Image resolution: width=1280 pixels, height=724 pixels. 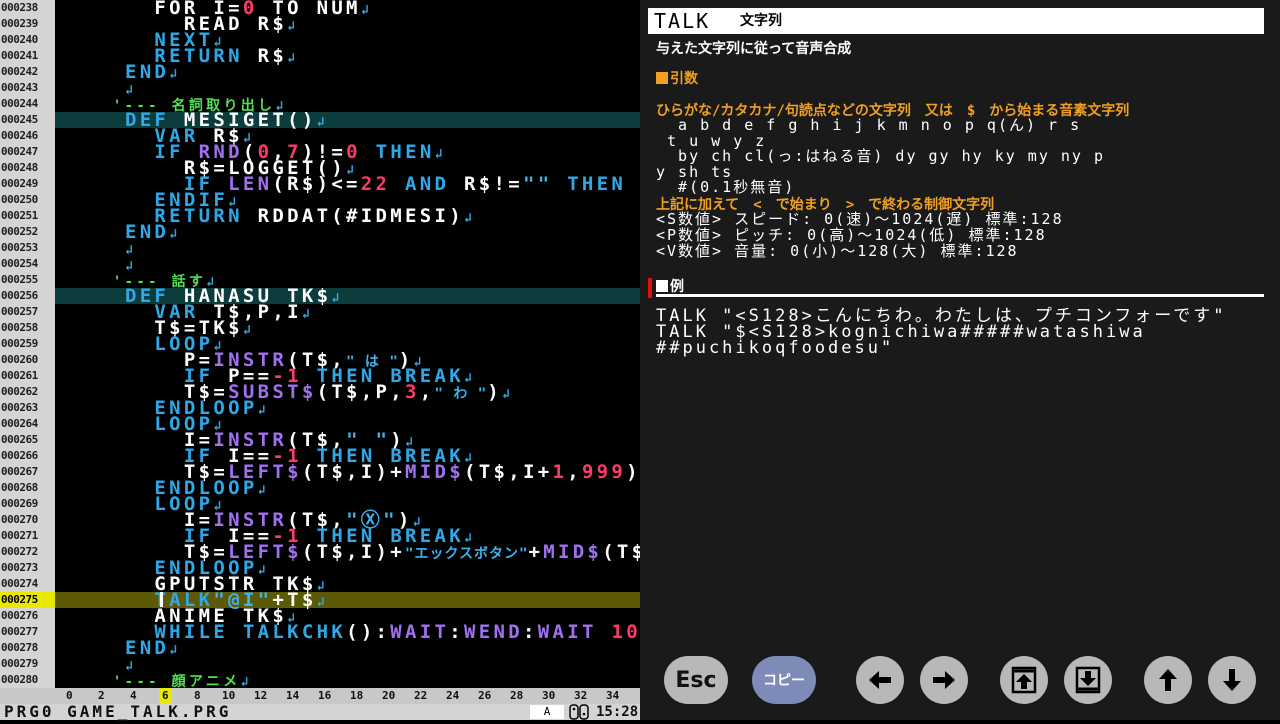 What do you see at coordinates (389, 695) in the screenshot?
I see `ruler-tick: 20` at bounding box center [389, 695].